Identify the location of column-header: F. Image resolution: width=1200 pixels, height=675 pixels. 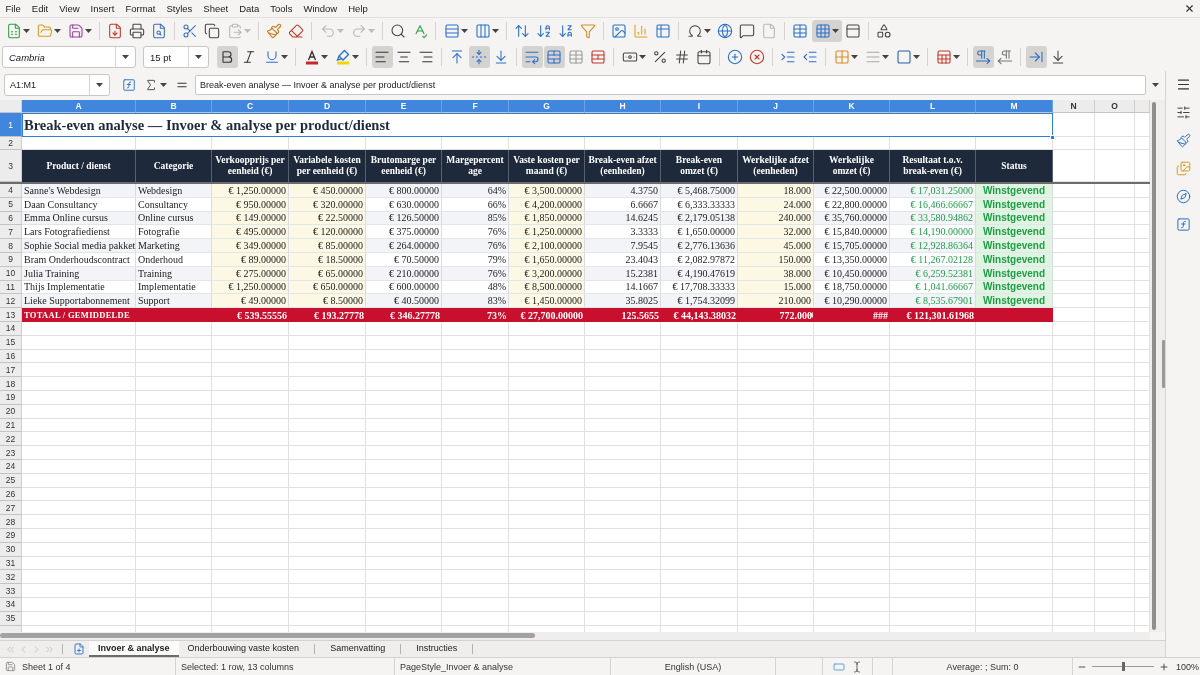
(475, 106).